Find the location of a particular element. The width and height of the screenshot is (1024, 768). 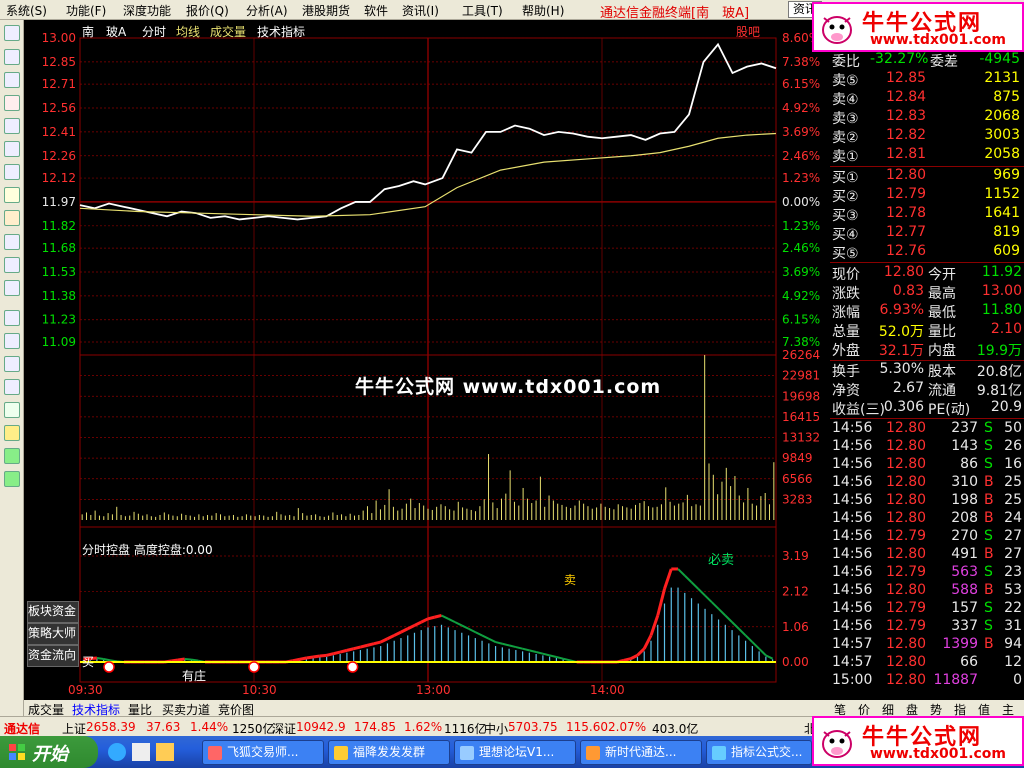

tick-row: 14:56 12.79 563 S 23 is located at coordinates (927, 573).